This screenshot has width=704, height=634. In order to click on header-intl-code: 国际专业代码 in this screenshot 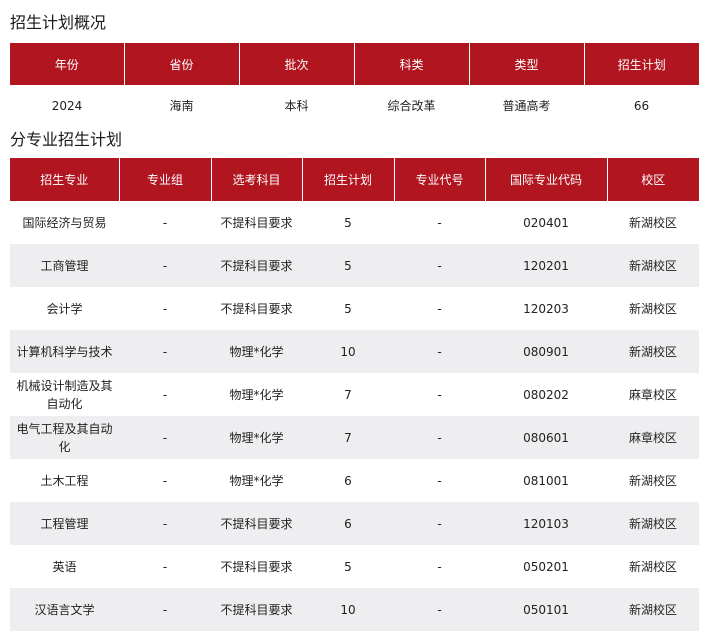, I will do `click(546, 179)`.